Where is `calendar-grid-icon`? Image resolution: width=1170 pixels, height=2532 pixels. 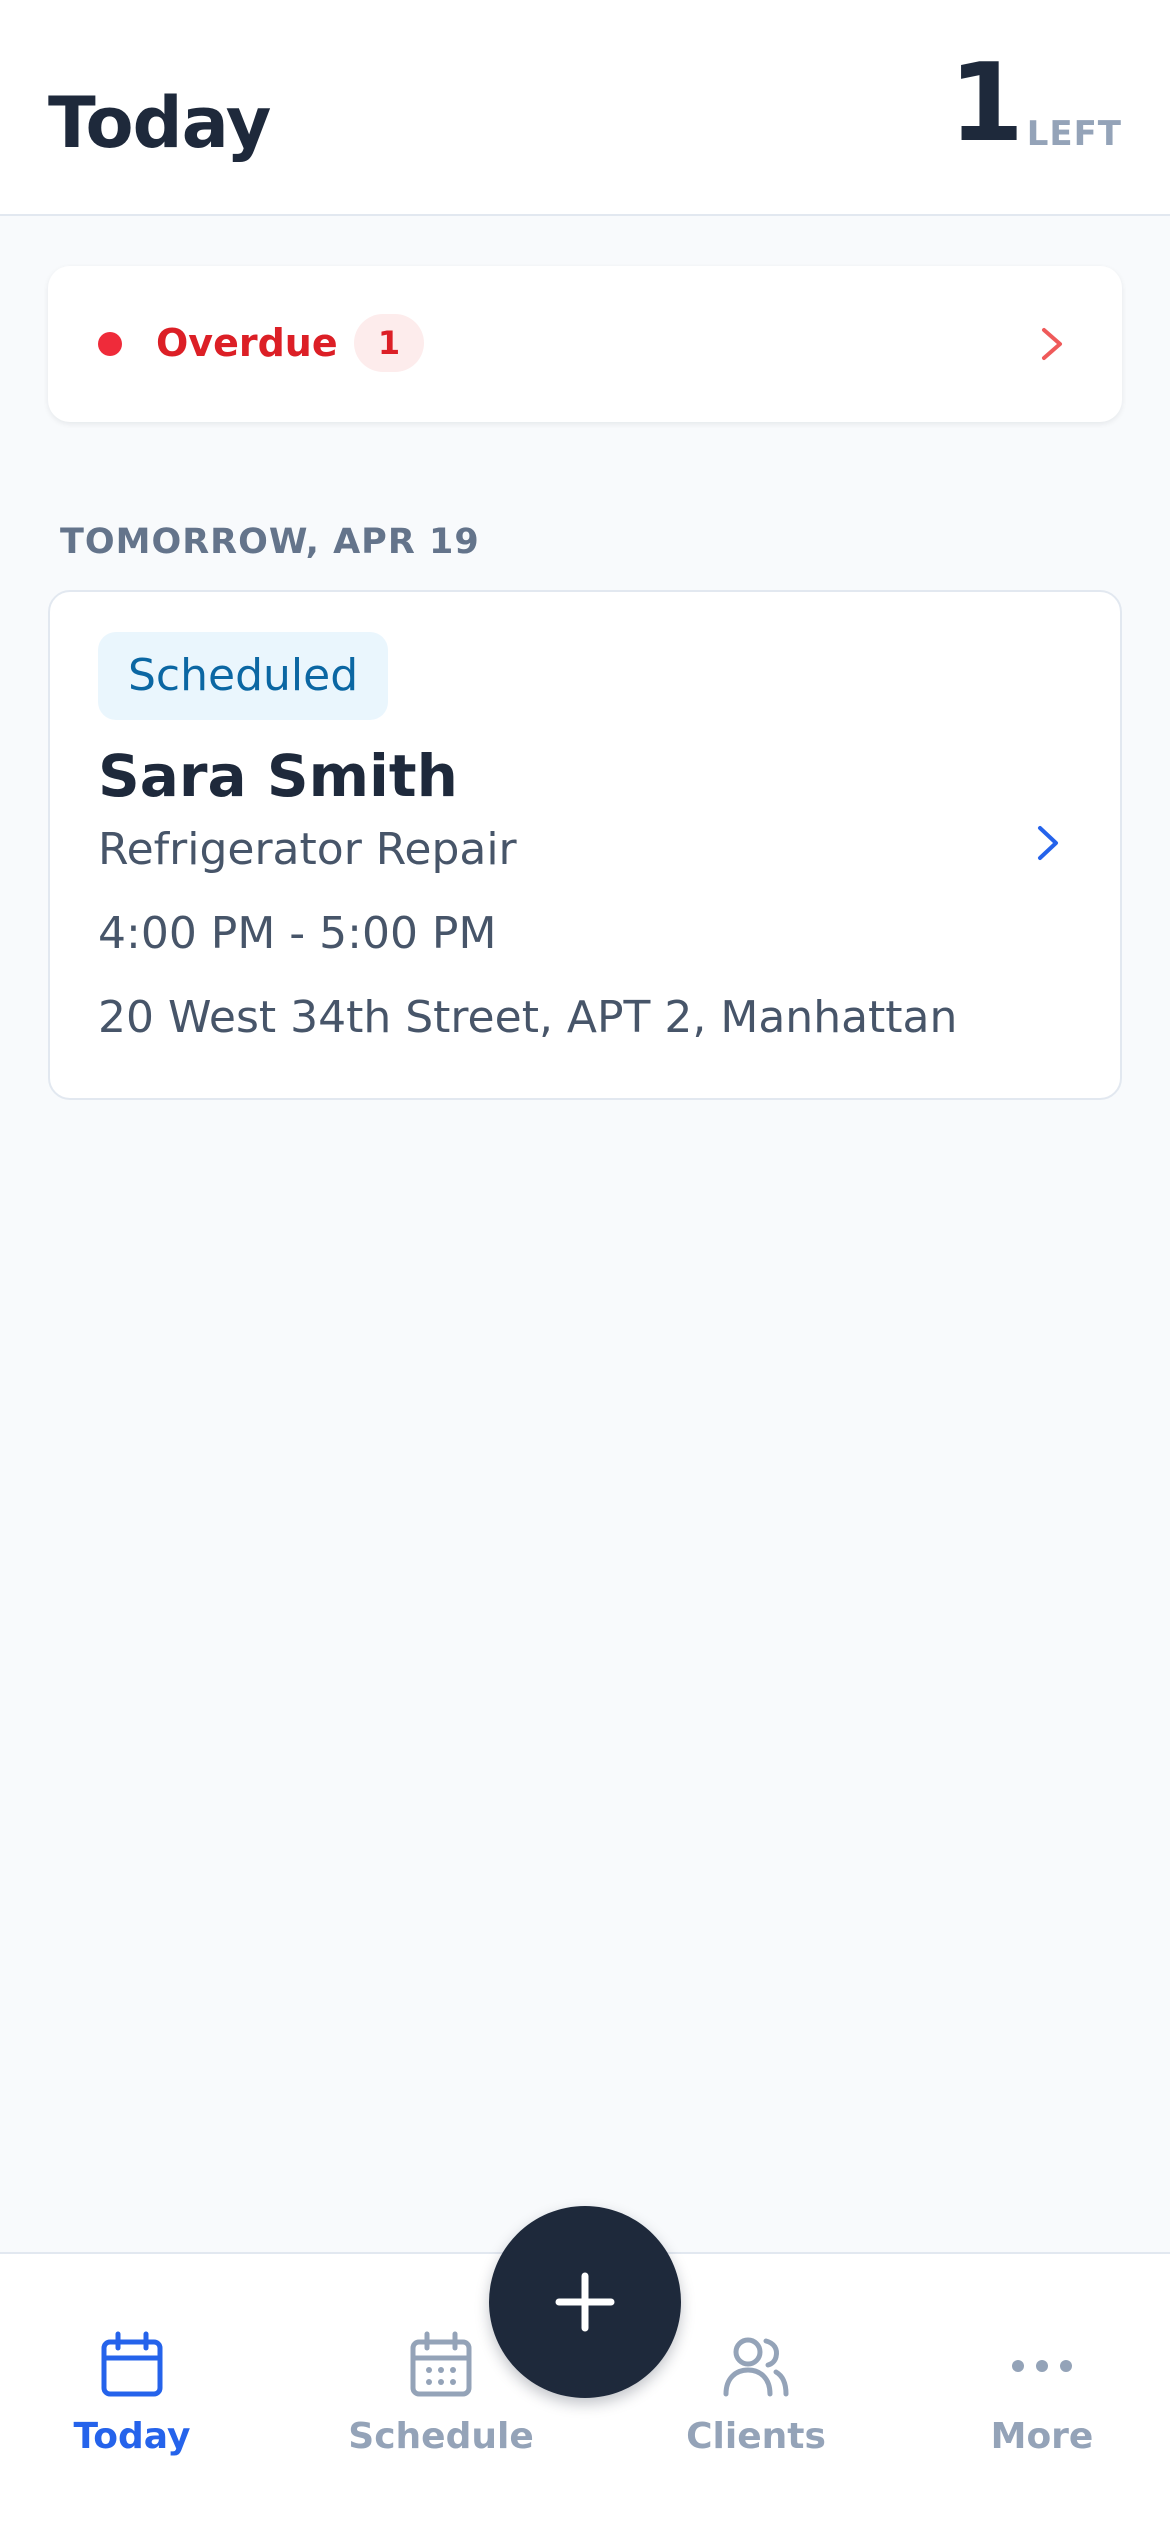 calendar-grid-icon is located at coordinates (441, 2364).